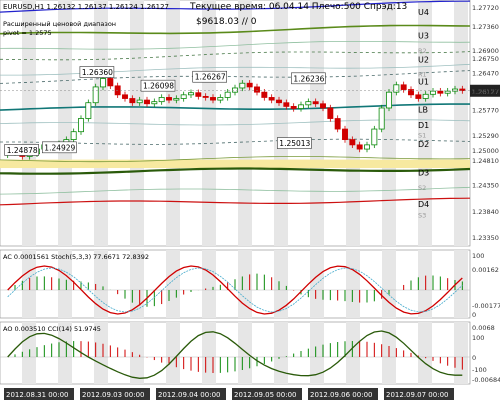 This screenshot has width=500, height=408. Describe the element at coordinates (485, 136) in the screenshot. I see `y-tick-label: 1.25290` at that location.